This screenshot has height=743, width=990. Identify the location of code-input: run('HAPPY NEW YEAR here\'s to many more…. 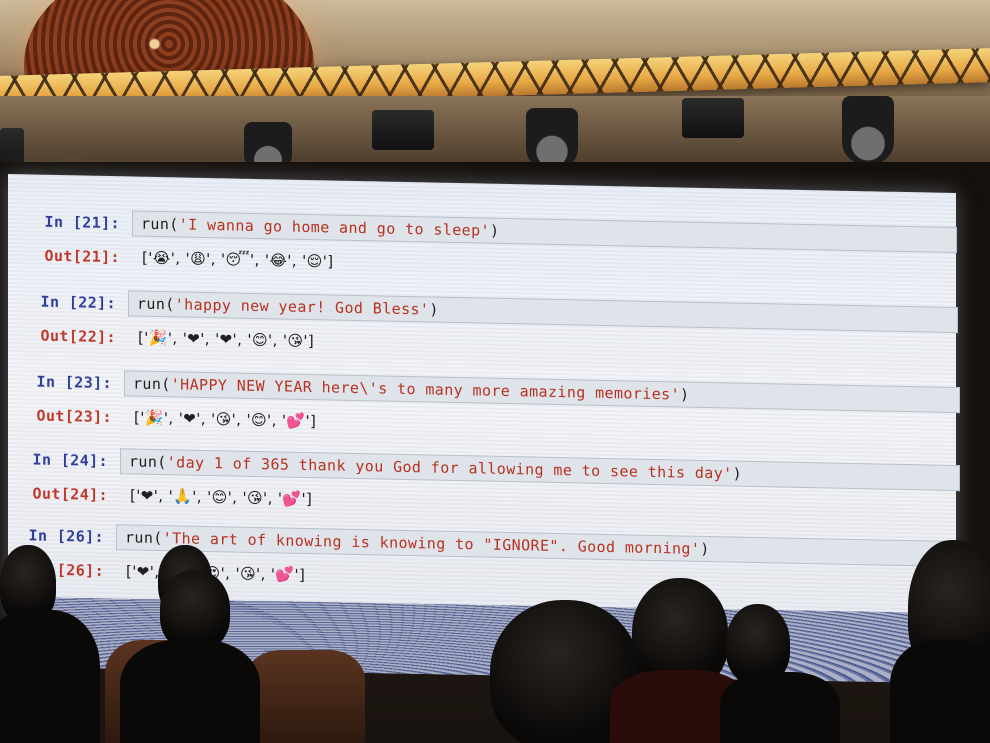
(542, 392).